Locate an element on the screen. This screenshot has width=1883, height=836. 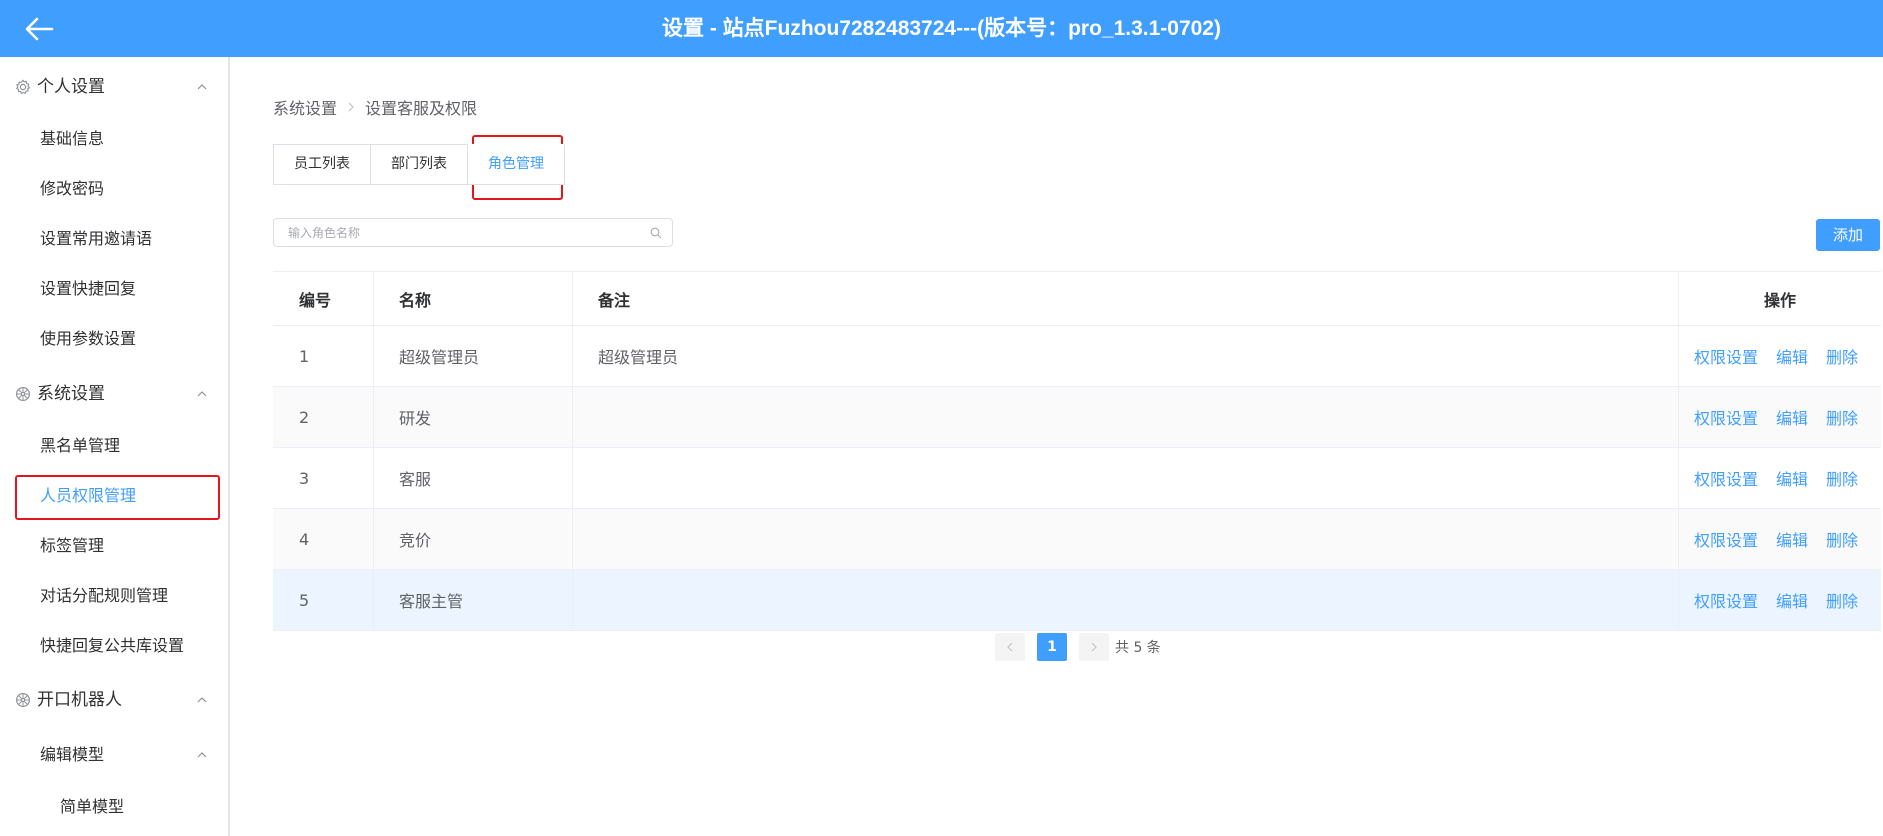
cell-number: 4 is located at coordinates (323, 539).